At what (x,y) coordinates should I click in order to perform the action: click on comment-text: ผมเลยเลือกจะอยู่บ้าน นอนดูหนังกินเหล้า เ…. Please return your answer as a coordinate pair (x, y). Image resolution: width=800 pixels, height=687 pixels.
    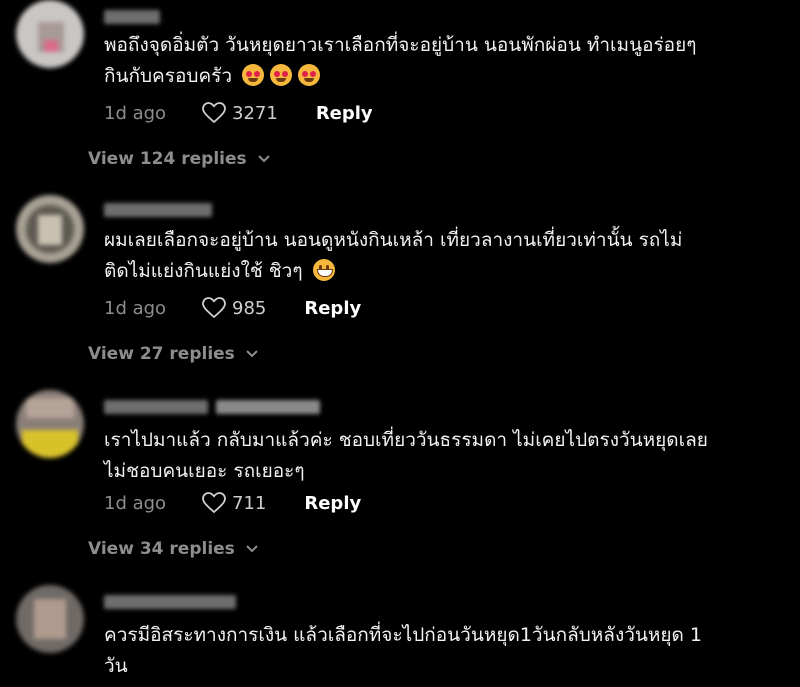
    Looking at the image, I should click on (393, 255).